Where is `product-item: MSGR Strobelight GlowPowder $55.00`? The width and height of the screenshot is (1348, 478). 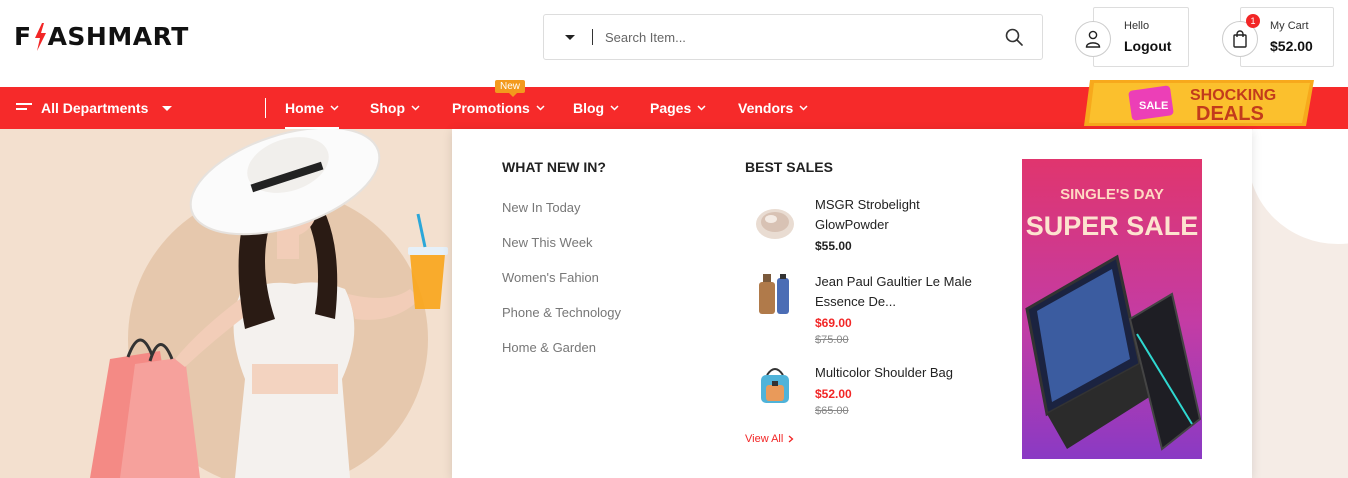 product-item: MSGR Strobelight GlowPowder $55.00 is located at coordinates (860, 230).